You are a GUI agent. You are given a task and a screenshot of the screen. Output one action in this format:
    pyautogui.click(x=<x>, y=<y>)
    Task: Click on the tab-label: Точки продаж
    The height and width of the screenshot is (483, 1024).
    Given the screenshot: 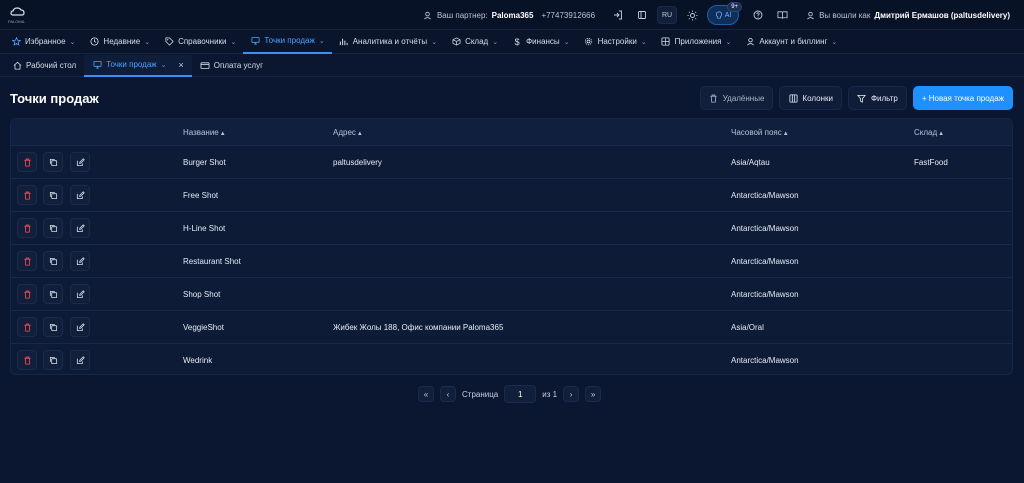 What is the action you would take?
    pyautogui.click(x=131, y=64)
    